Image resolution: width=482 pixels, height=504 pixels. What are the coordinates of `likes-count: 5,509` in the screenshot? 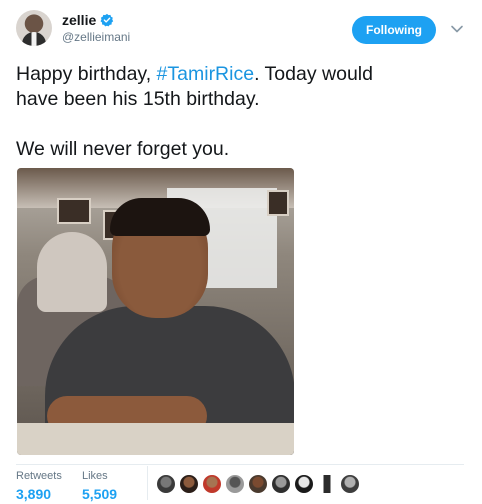 It's located at (100, 494).